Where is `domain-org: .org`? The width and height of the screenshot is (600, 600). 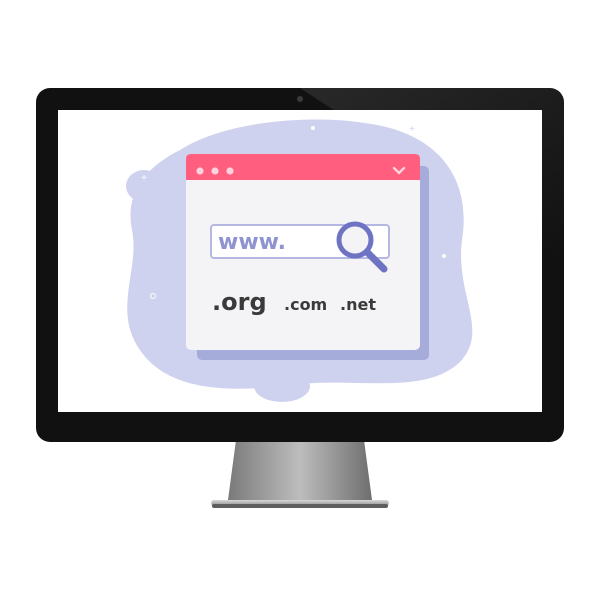
domain-org: .org is located at coordinates (239, 302).